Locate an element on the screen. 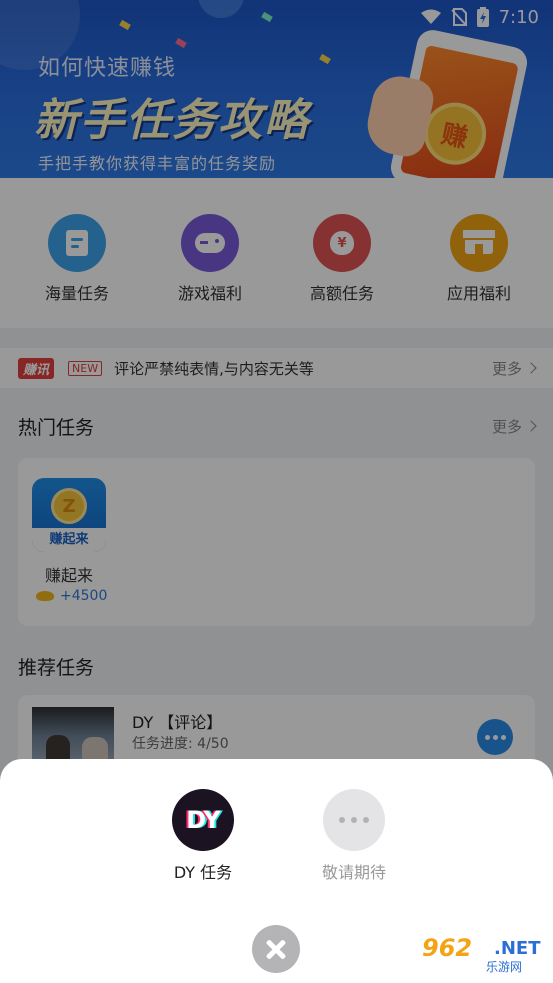  watermark-text: 乐游网 is located at coordinates (504, 967).